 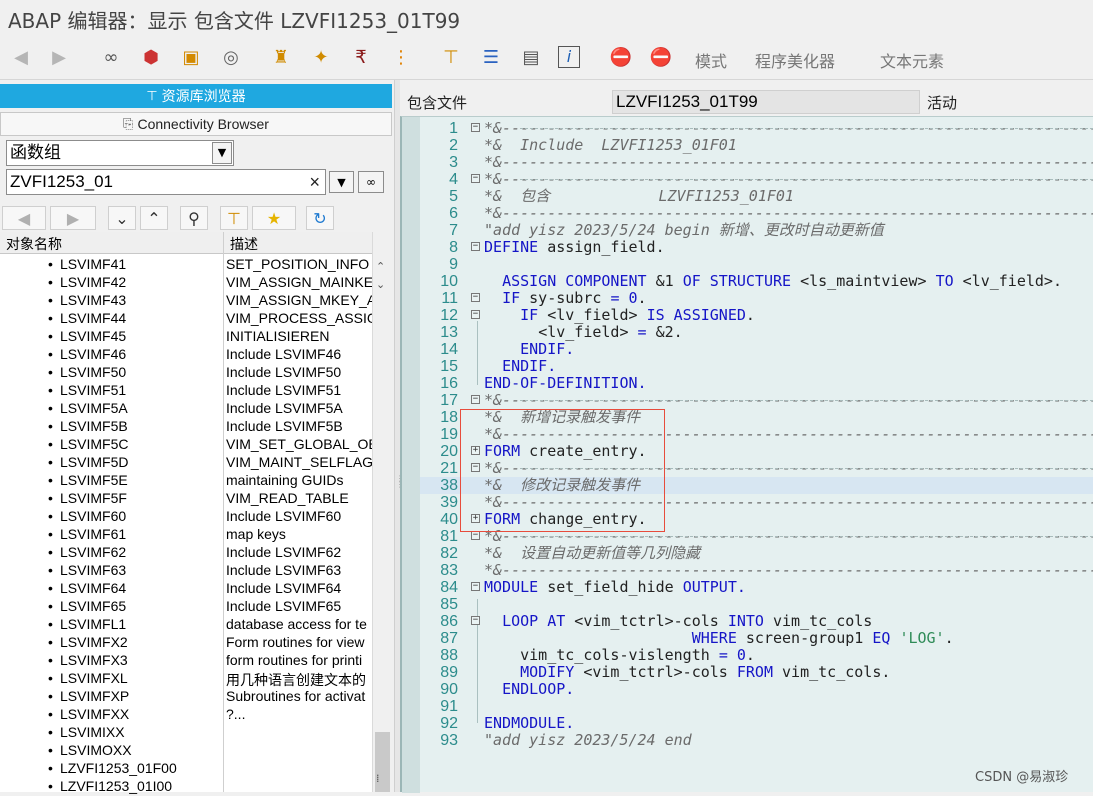 I want to click on table-row: • LSVIMFL1 database access for te, so click(x=186, y=625).